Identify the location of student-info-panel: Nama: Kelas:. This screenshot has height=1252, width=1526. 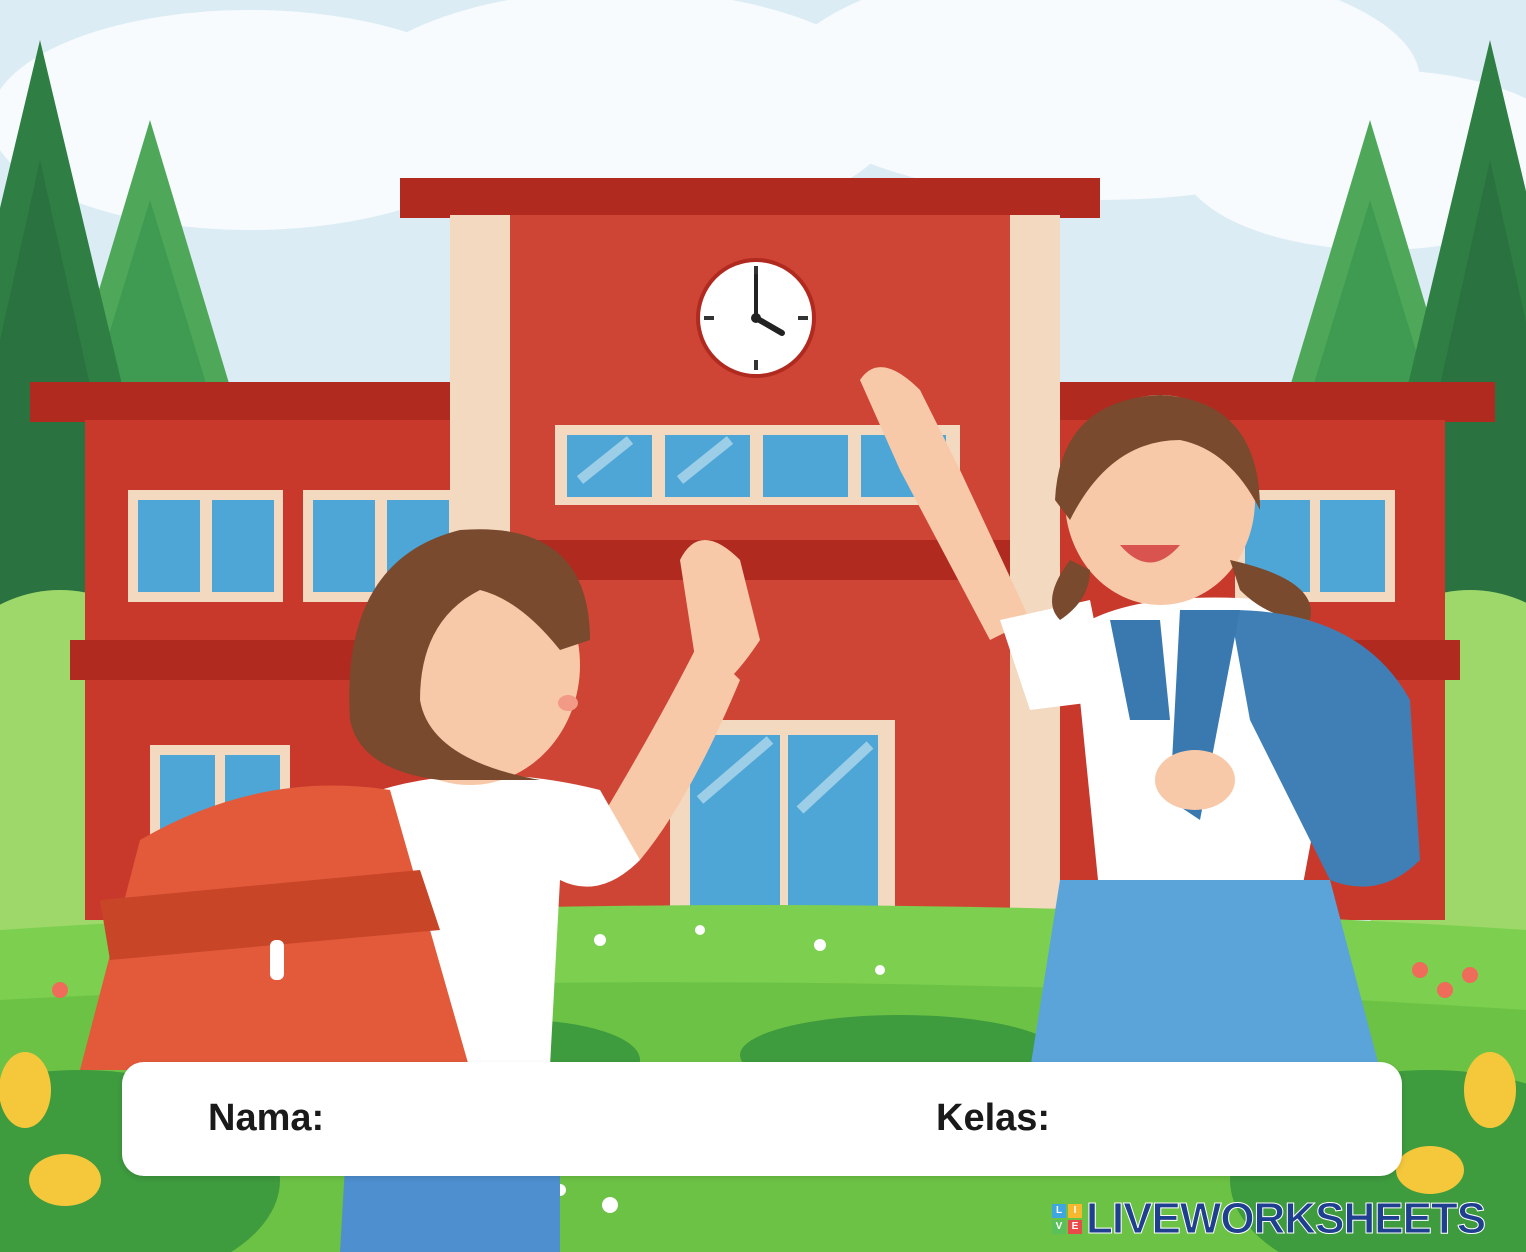
(762, 1119).